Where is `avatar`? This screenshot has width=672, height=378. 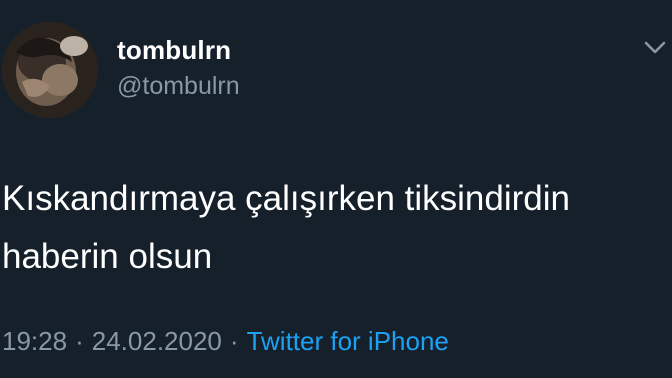
avatar is located at coordinates (50, 70).